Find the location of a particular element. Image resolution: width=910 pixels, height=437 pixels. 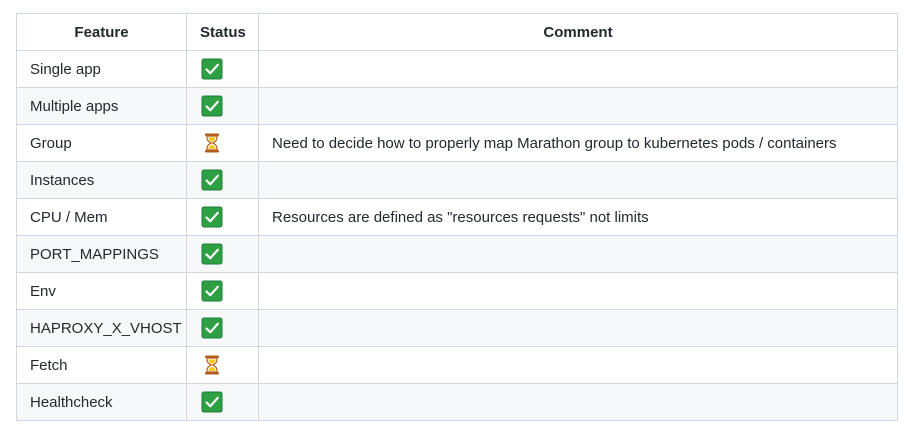

feature-cell: Multiple apps is located at coordinates (101, 106).